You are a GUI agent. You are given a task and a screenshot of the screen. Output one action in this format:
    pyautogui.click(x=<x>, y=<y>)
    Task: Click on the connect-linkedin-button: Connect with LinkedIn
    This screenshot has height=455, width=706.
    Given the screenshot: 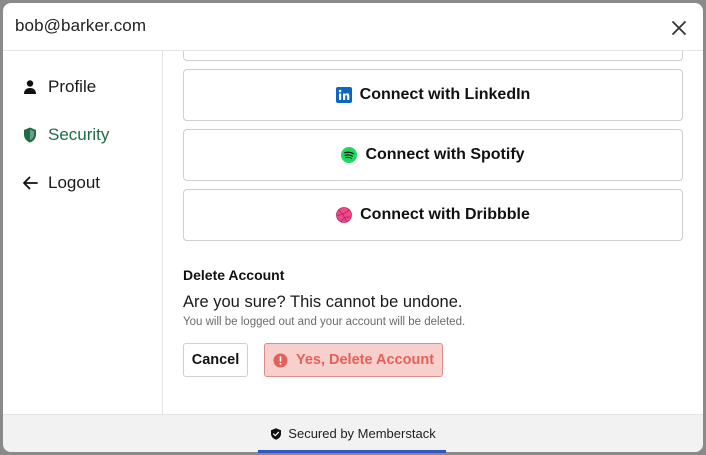 What is the action you would take?
    pyautogui.click(x=433, y=95)
    